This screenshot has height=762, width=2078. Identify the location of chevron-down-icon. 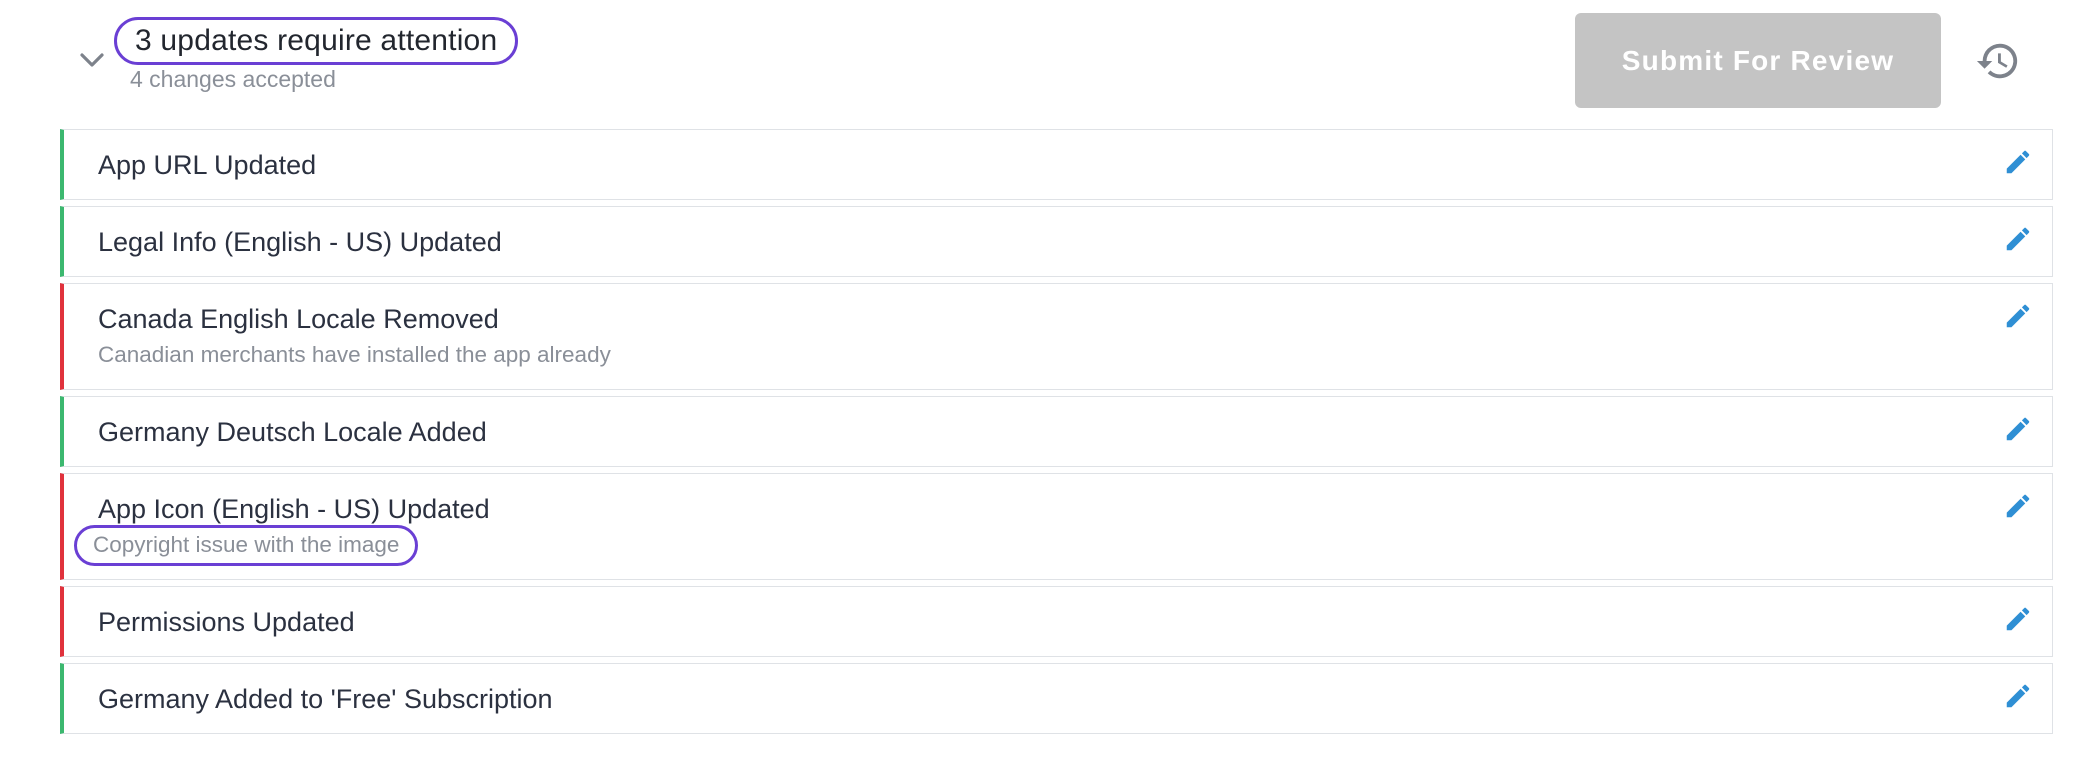
(92, 60).